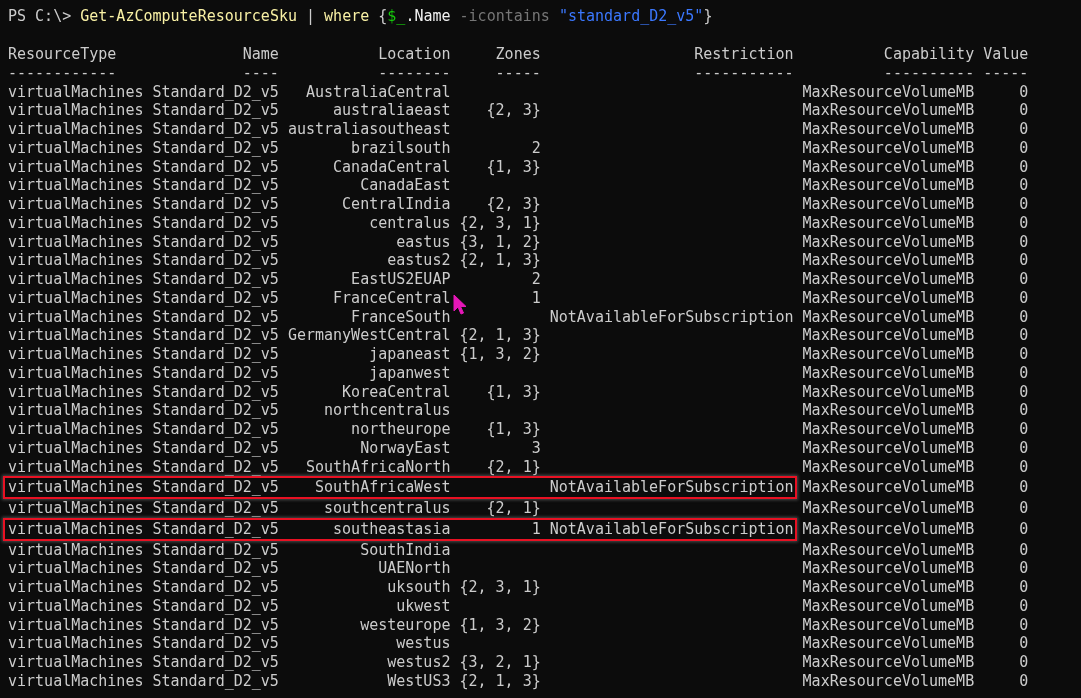 This screenshot has width=1081, height=698. I want to click on table-cell: 1, so click(536, 298).